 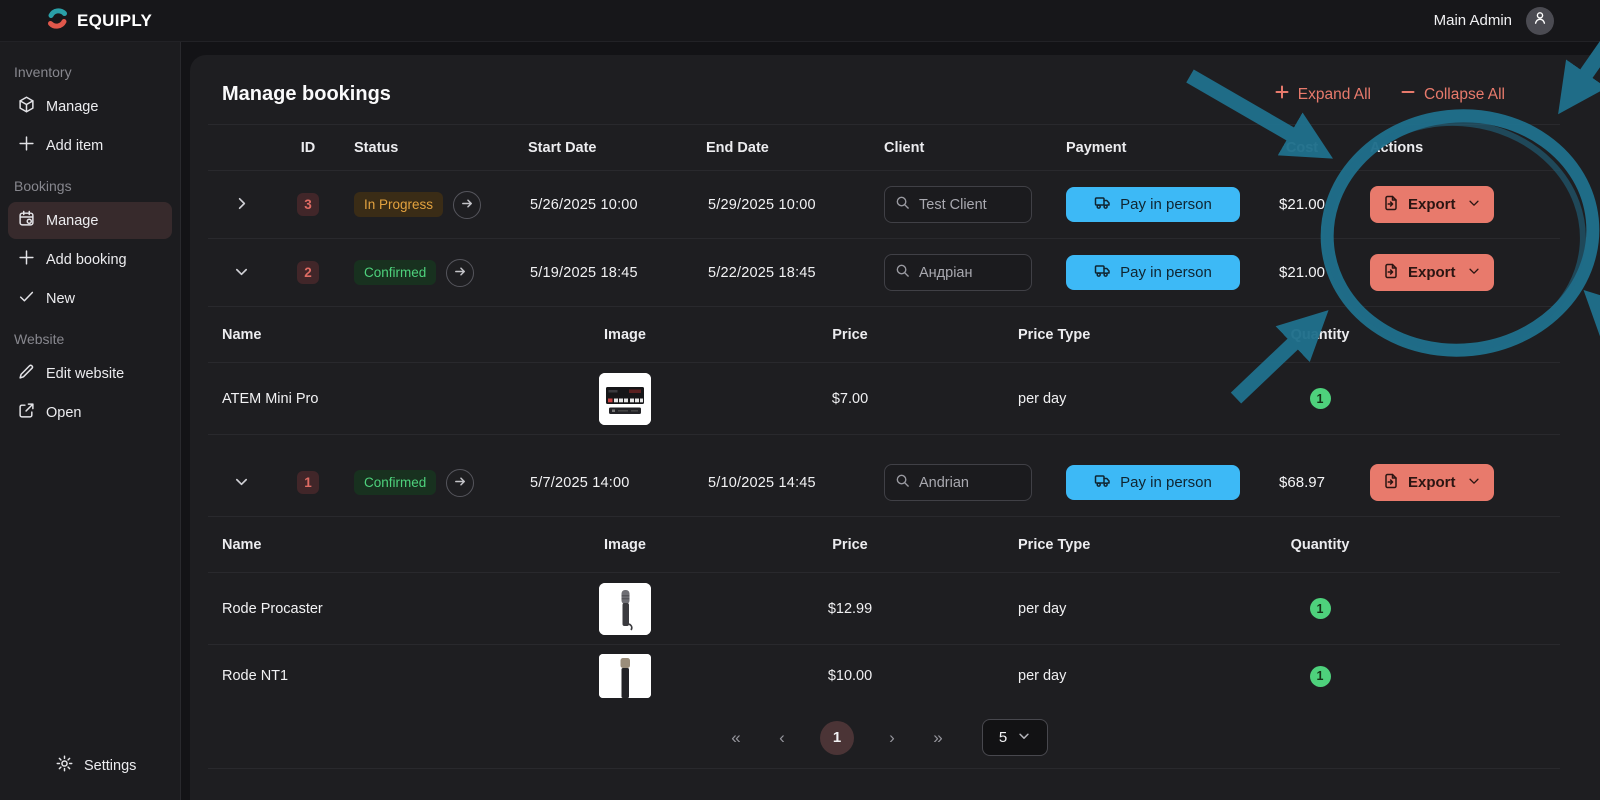 I want to click on client-search-input: Андріан, so click(x=958, y=272).